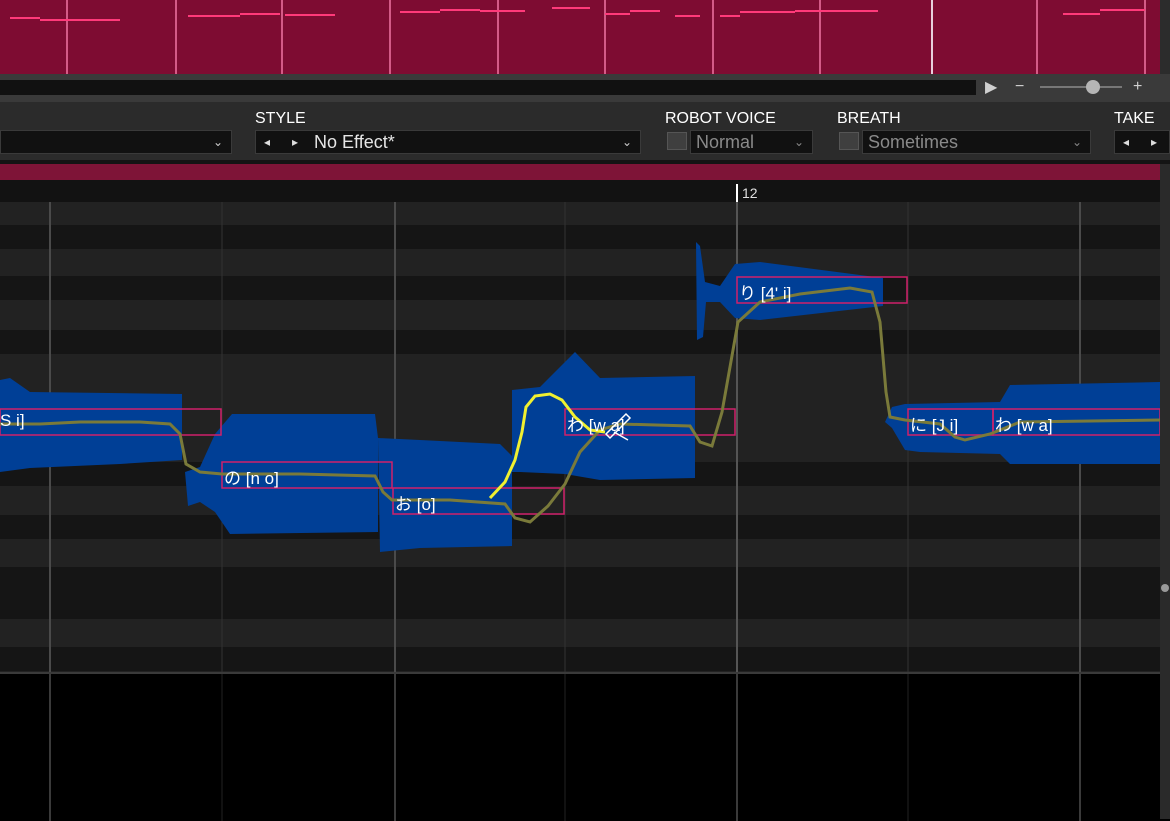 The image size is (1170, 821). What do you see at coordinates (991, 88) in the screenshot?
I see `play-icon: ▶` at bounding box center [991, 88].